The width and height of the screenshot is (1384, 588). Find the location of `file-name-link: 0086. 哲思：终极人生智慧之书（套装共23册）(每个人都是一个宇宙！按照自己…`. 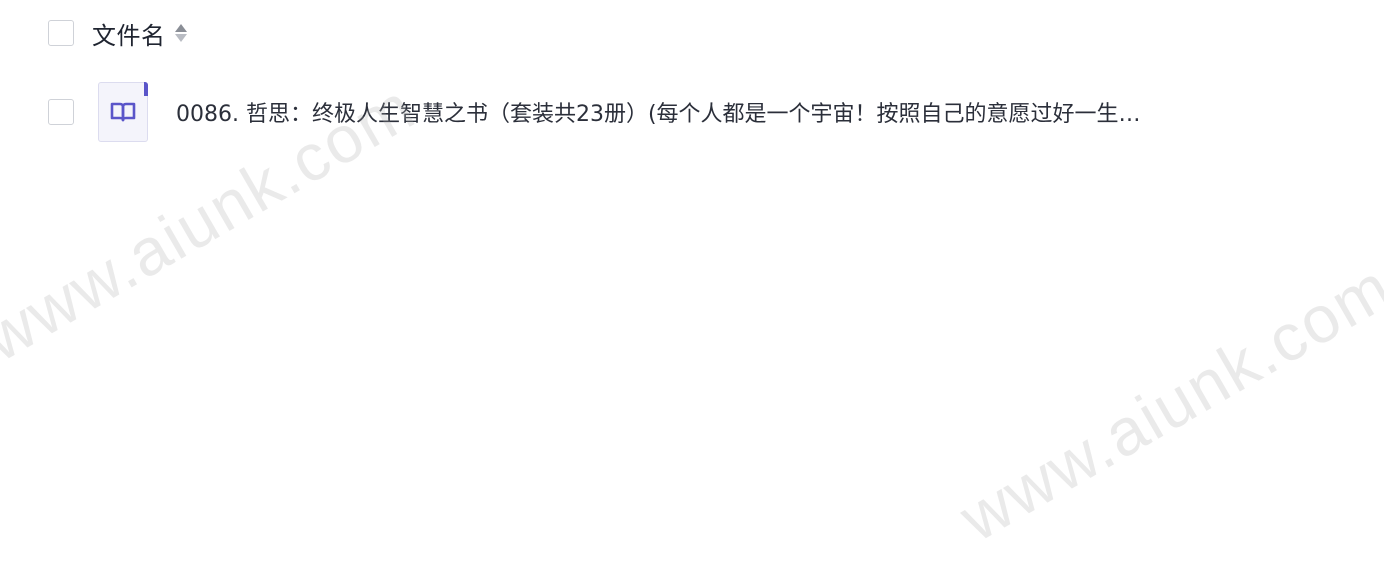

file-name-link: 0086. 哲思：终极人生智慧之书（套装共23册）(每个人都是一个宇宙！按照自己… is located at coordinates (658, 112).